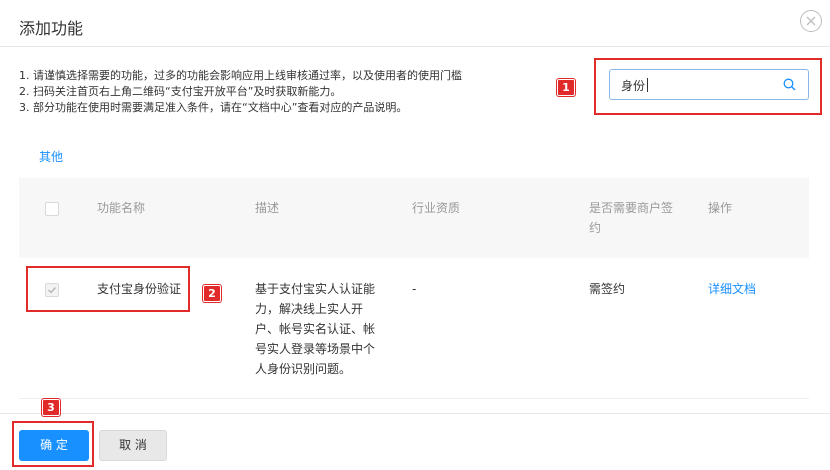  I want to click on annotation-highlight-confirm, so click(53, 444).